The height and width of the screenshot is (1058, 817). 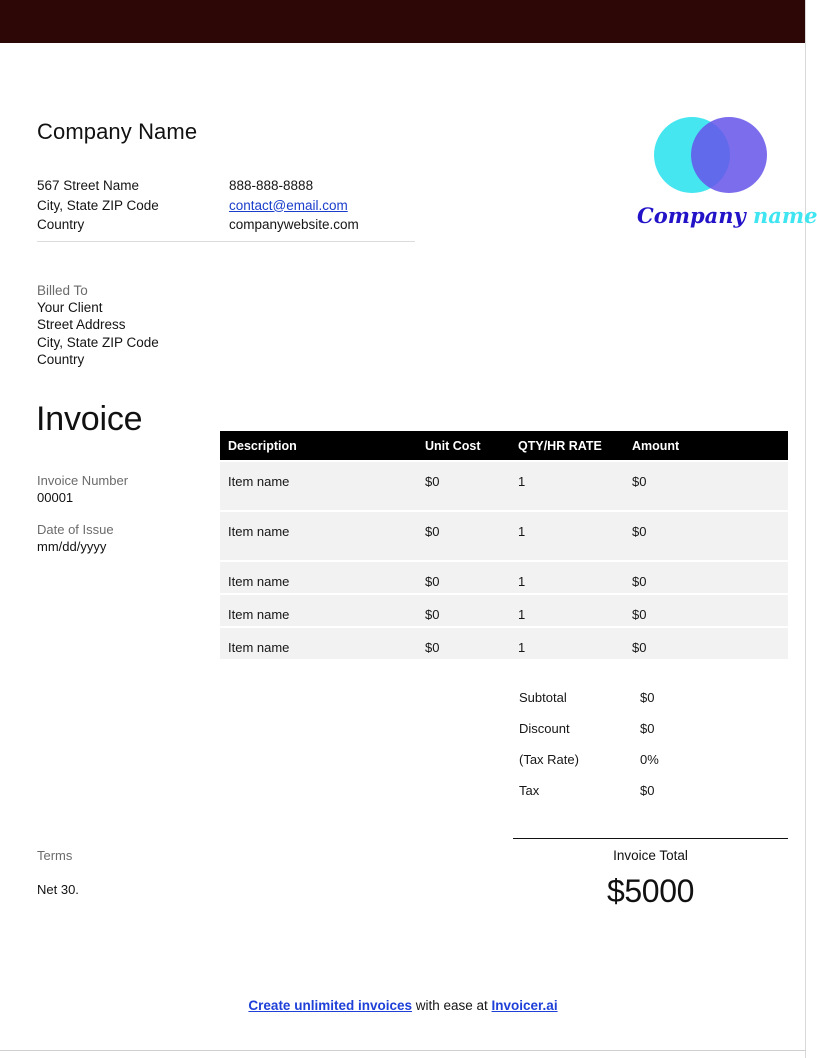 I want to click on column-header-qty-hr-rate: QTY/HR RATE, so click(x=560, y=445).